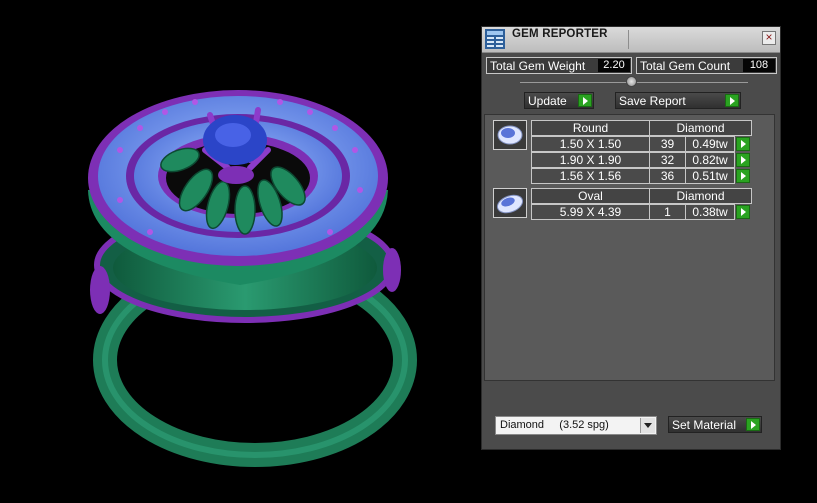 The image size is (817, 503). I want to click on size-cell: 1.50 X 1.50, so click(590, 144).